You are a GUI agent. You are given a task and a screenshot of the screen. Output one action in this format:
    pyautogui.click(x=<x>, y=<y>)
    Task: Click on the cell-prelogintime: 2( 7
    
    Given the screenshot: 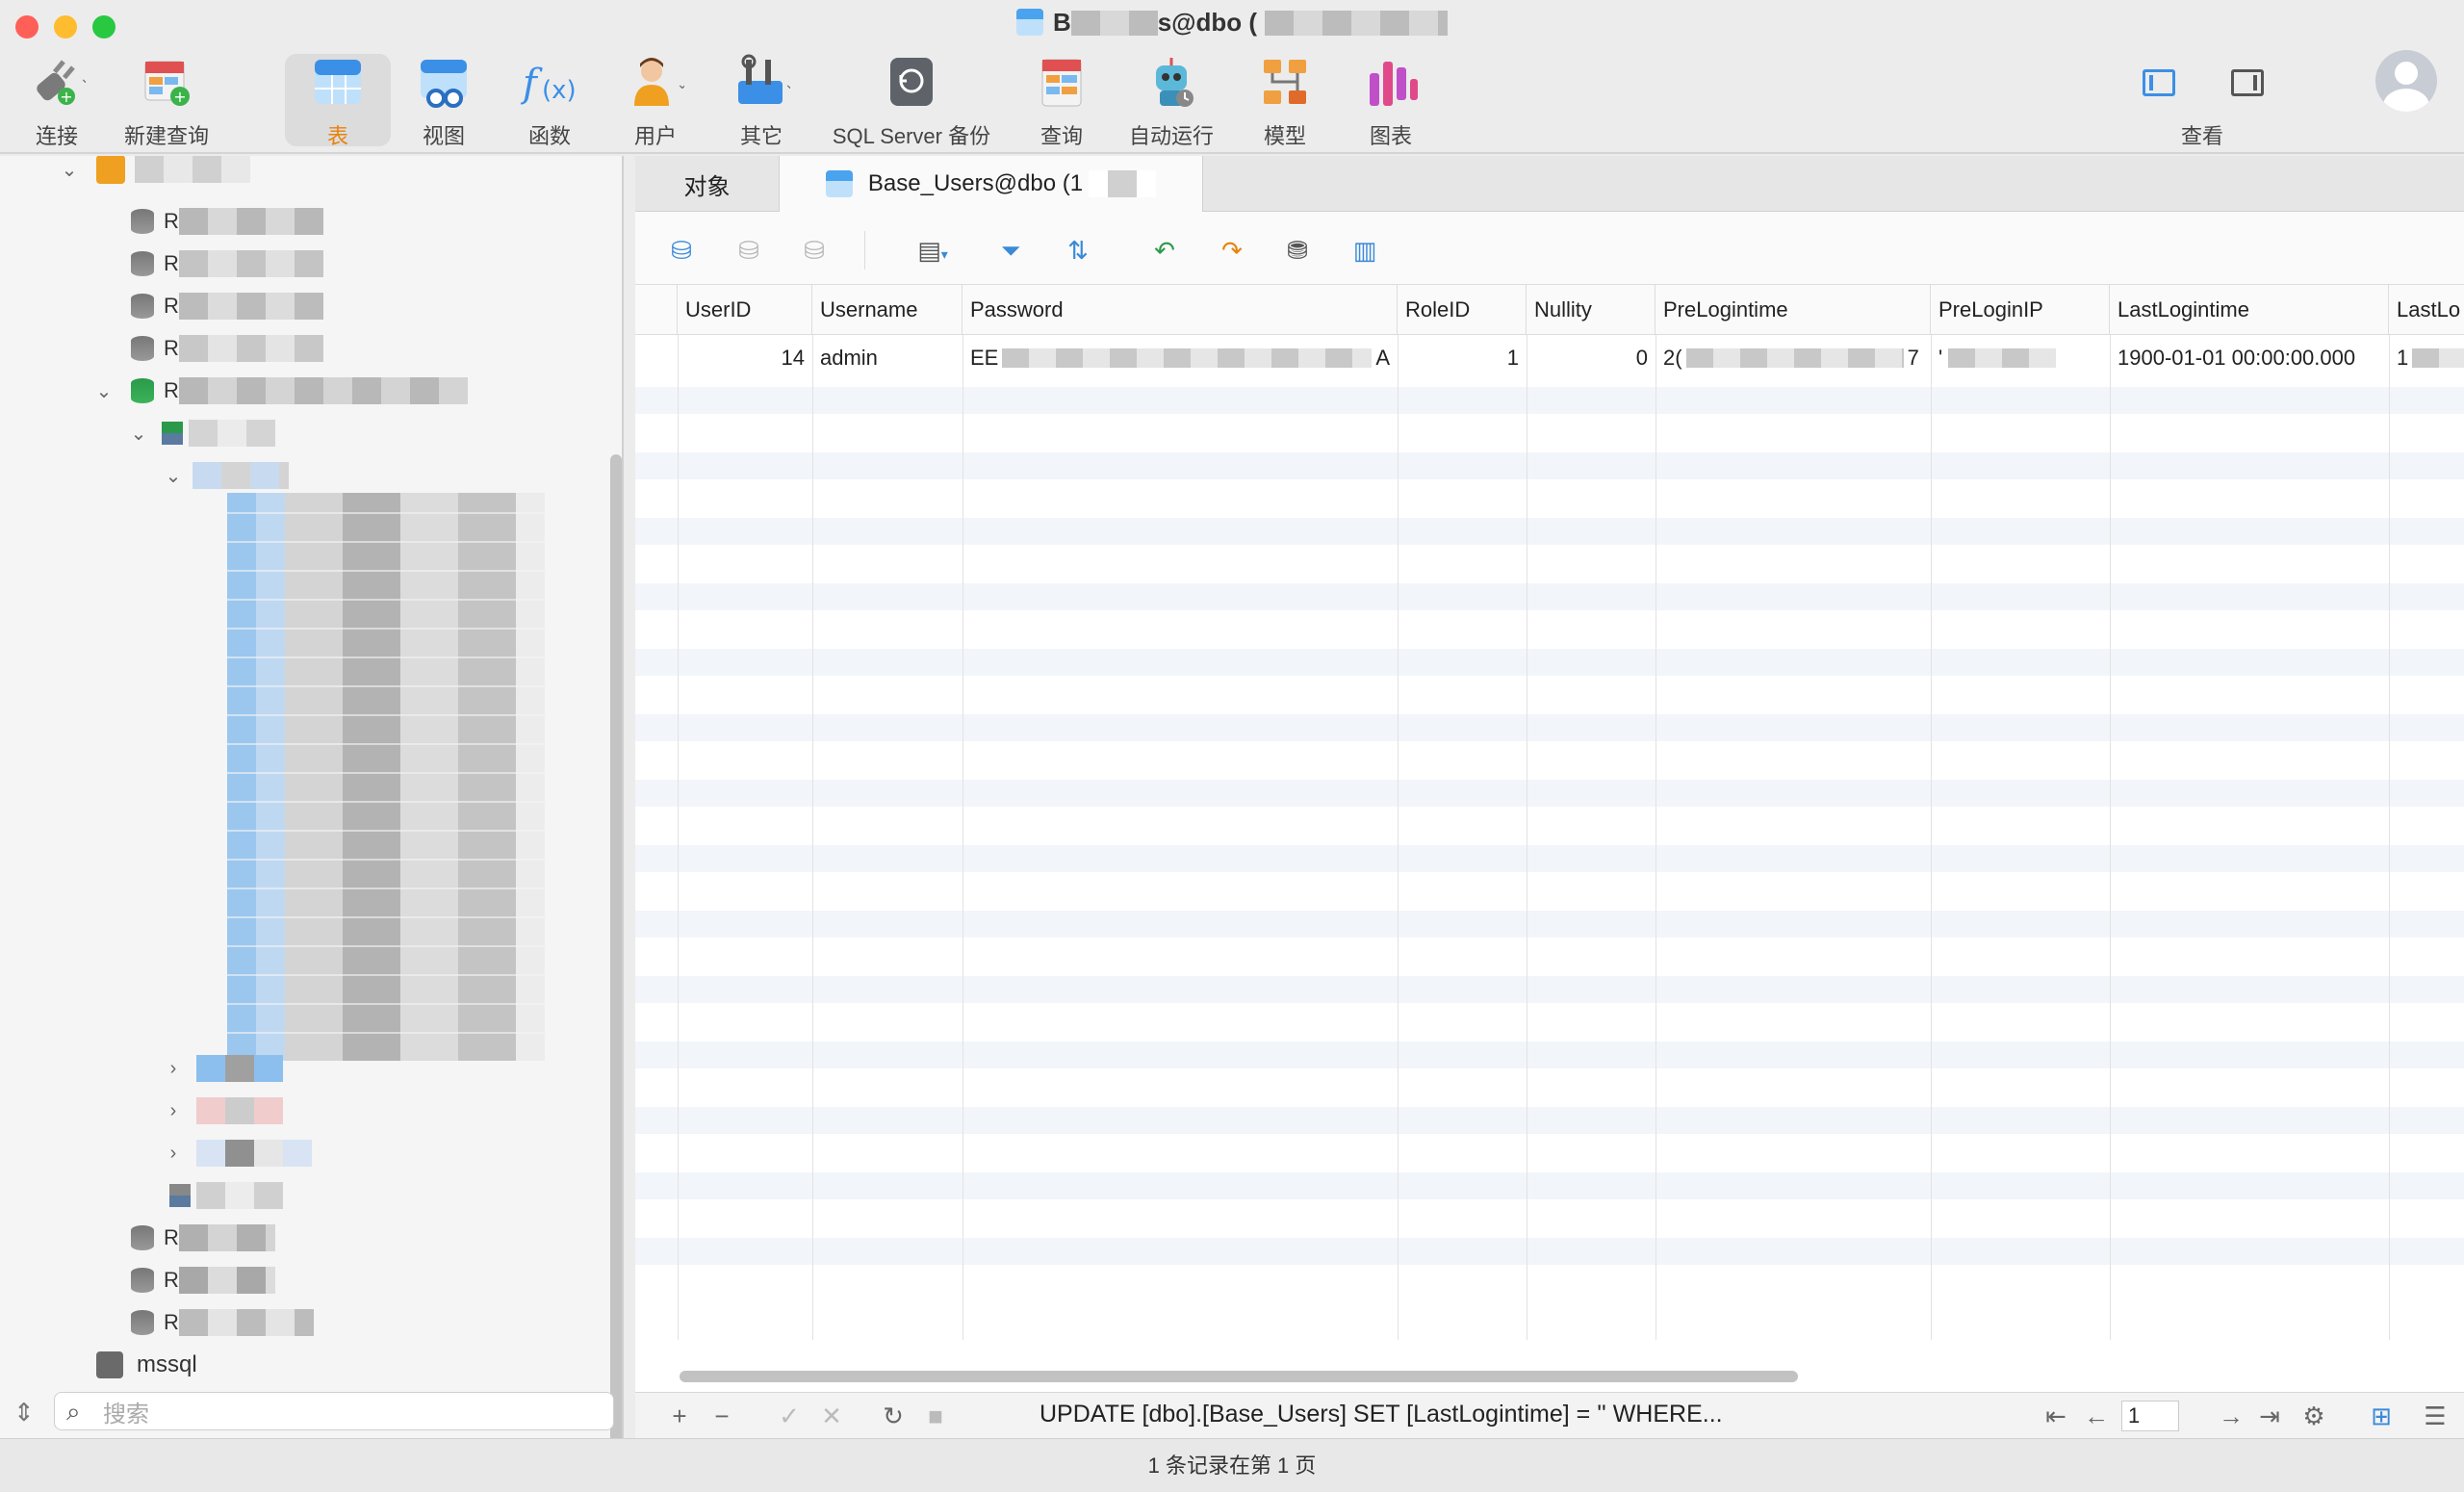 What is the action you would take?
    pyautogui.click(x=1793, y=358)
    